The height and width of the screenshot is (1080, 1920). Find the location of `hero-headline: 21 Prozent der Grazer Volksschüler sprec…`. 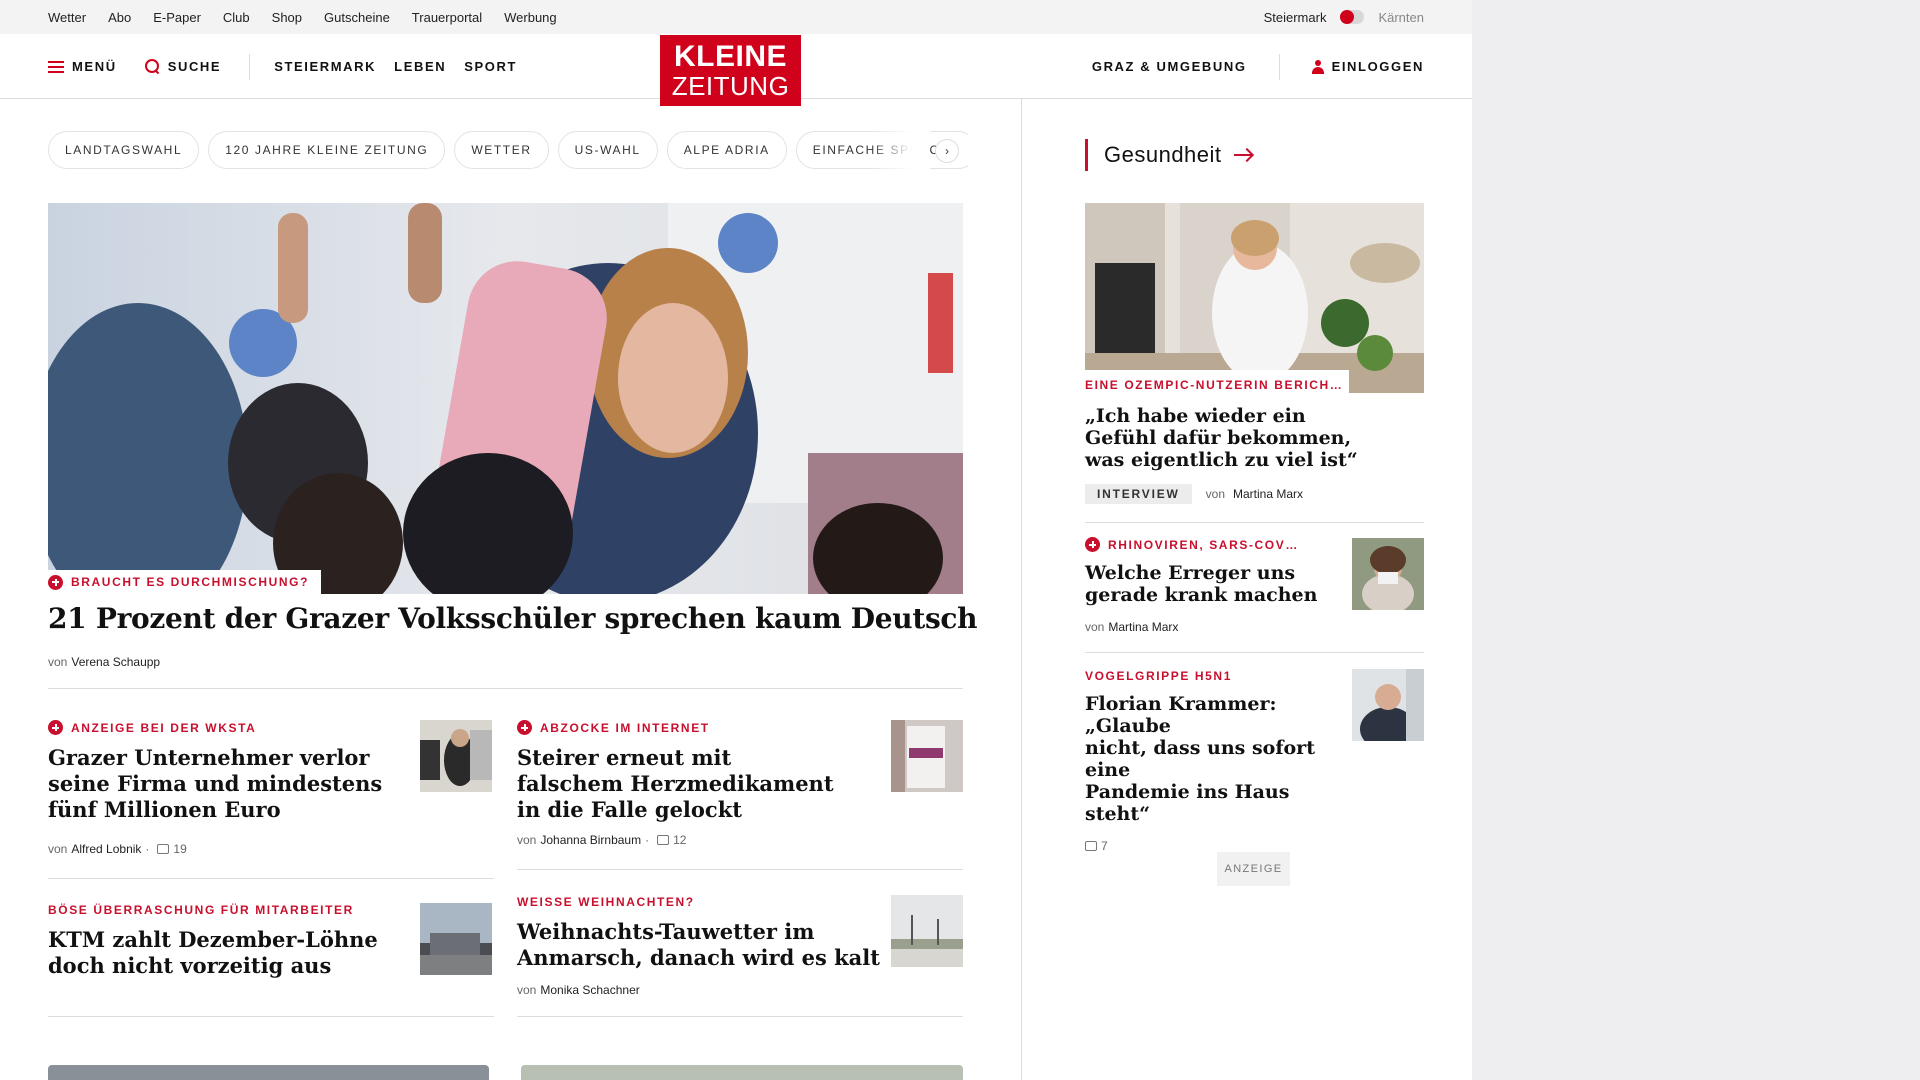

hero-headline: 21 Prozent der Grazer Volksschüler sprec… is located at coordinates (513, 618).